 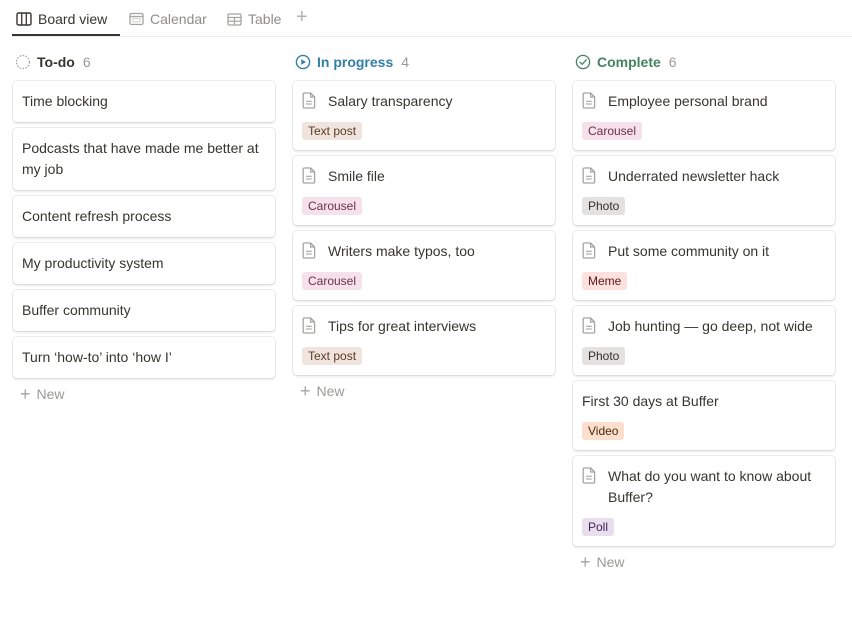 I want to click on card: Underrated newsletter hack Photo, so click(x=704, y=190).